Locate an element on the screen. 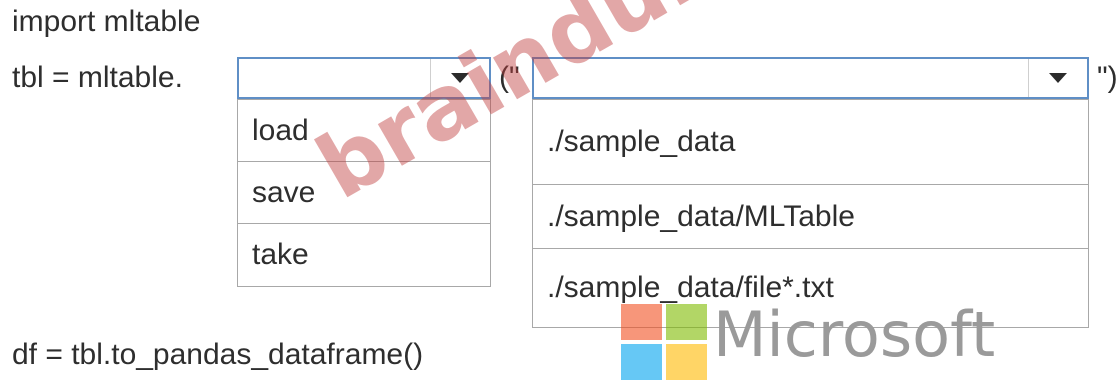 The height and width of the screenshot is (381, 1117). method-dropdown-toggle is located at coordinates (459, 78).